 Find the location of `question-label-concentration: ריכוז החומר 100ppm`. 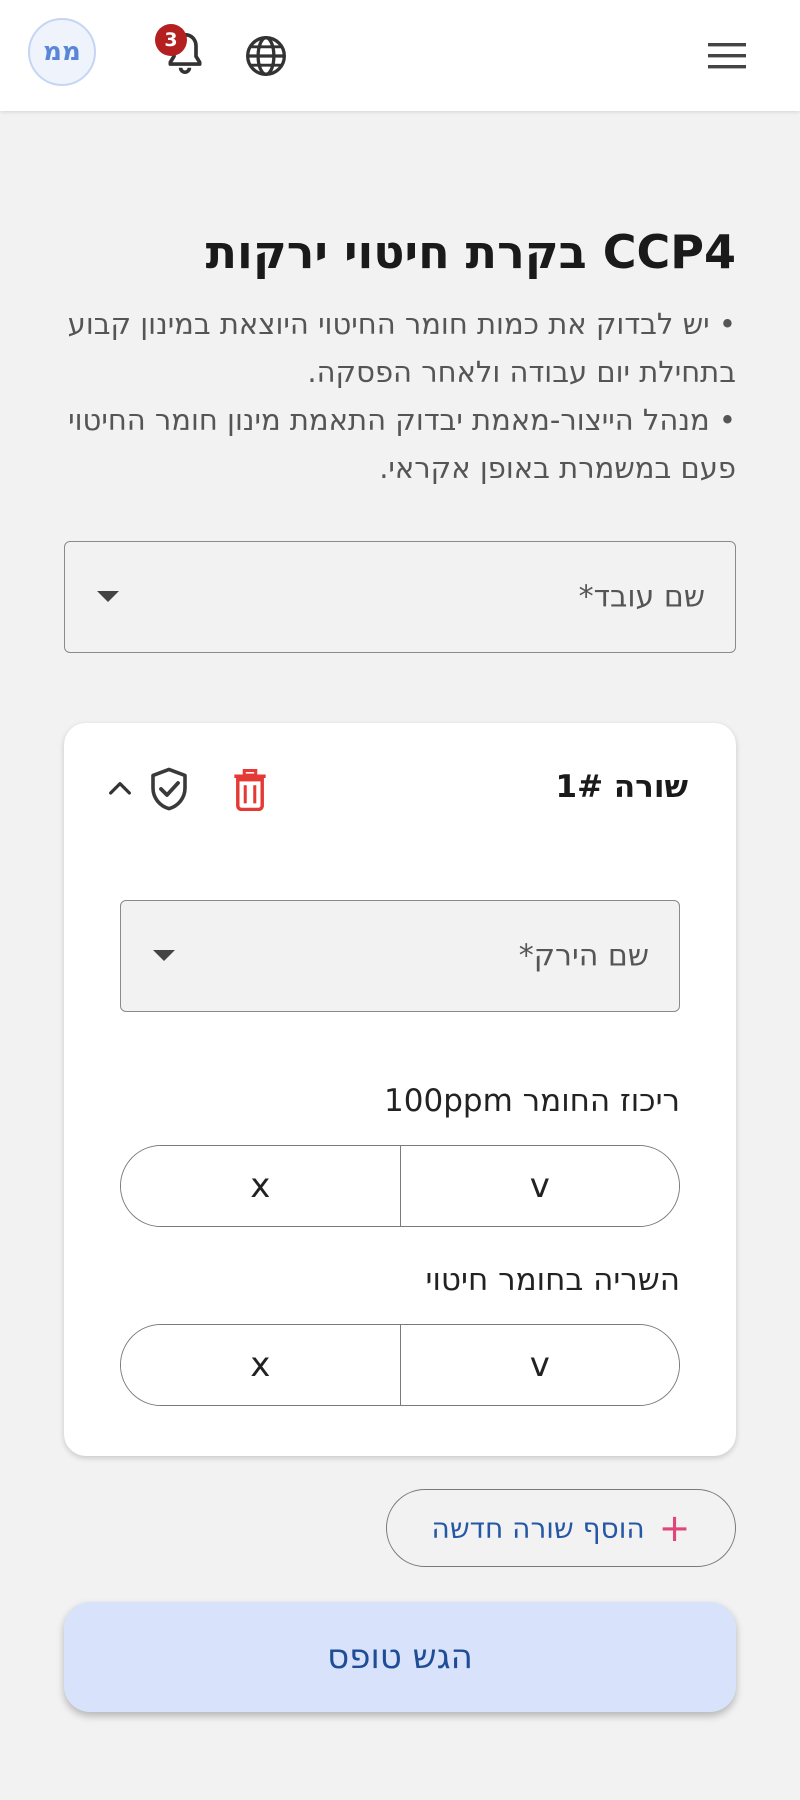

question-label-concentration: ריכוז החומר 100ppm is located at coordinates (532, 1101).